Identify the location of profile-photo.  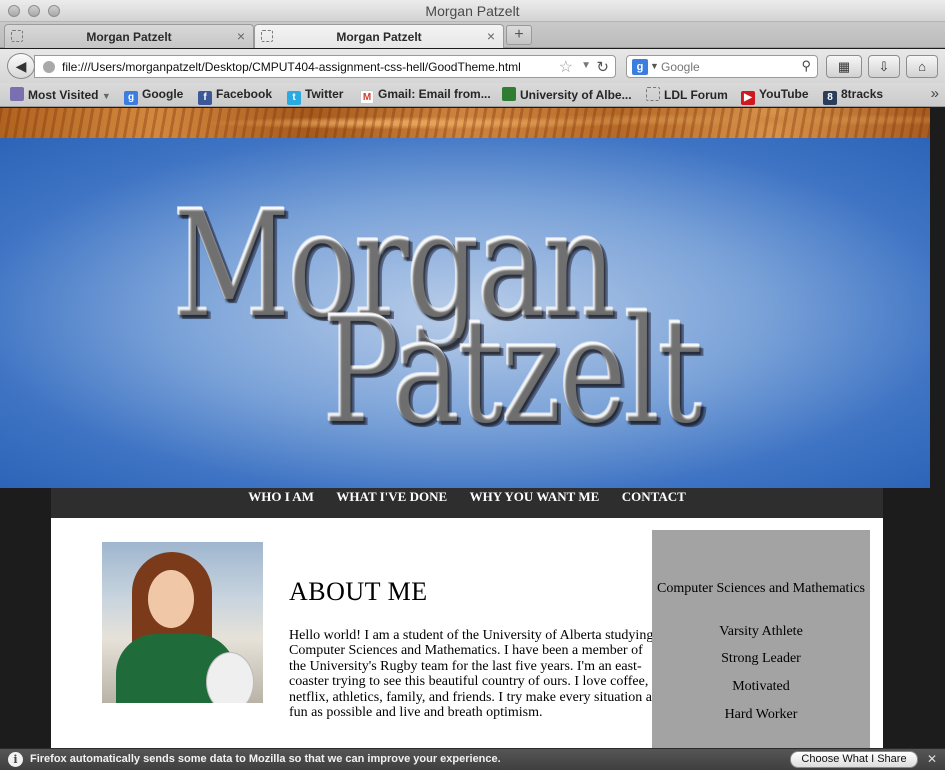
(182, 622).